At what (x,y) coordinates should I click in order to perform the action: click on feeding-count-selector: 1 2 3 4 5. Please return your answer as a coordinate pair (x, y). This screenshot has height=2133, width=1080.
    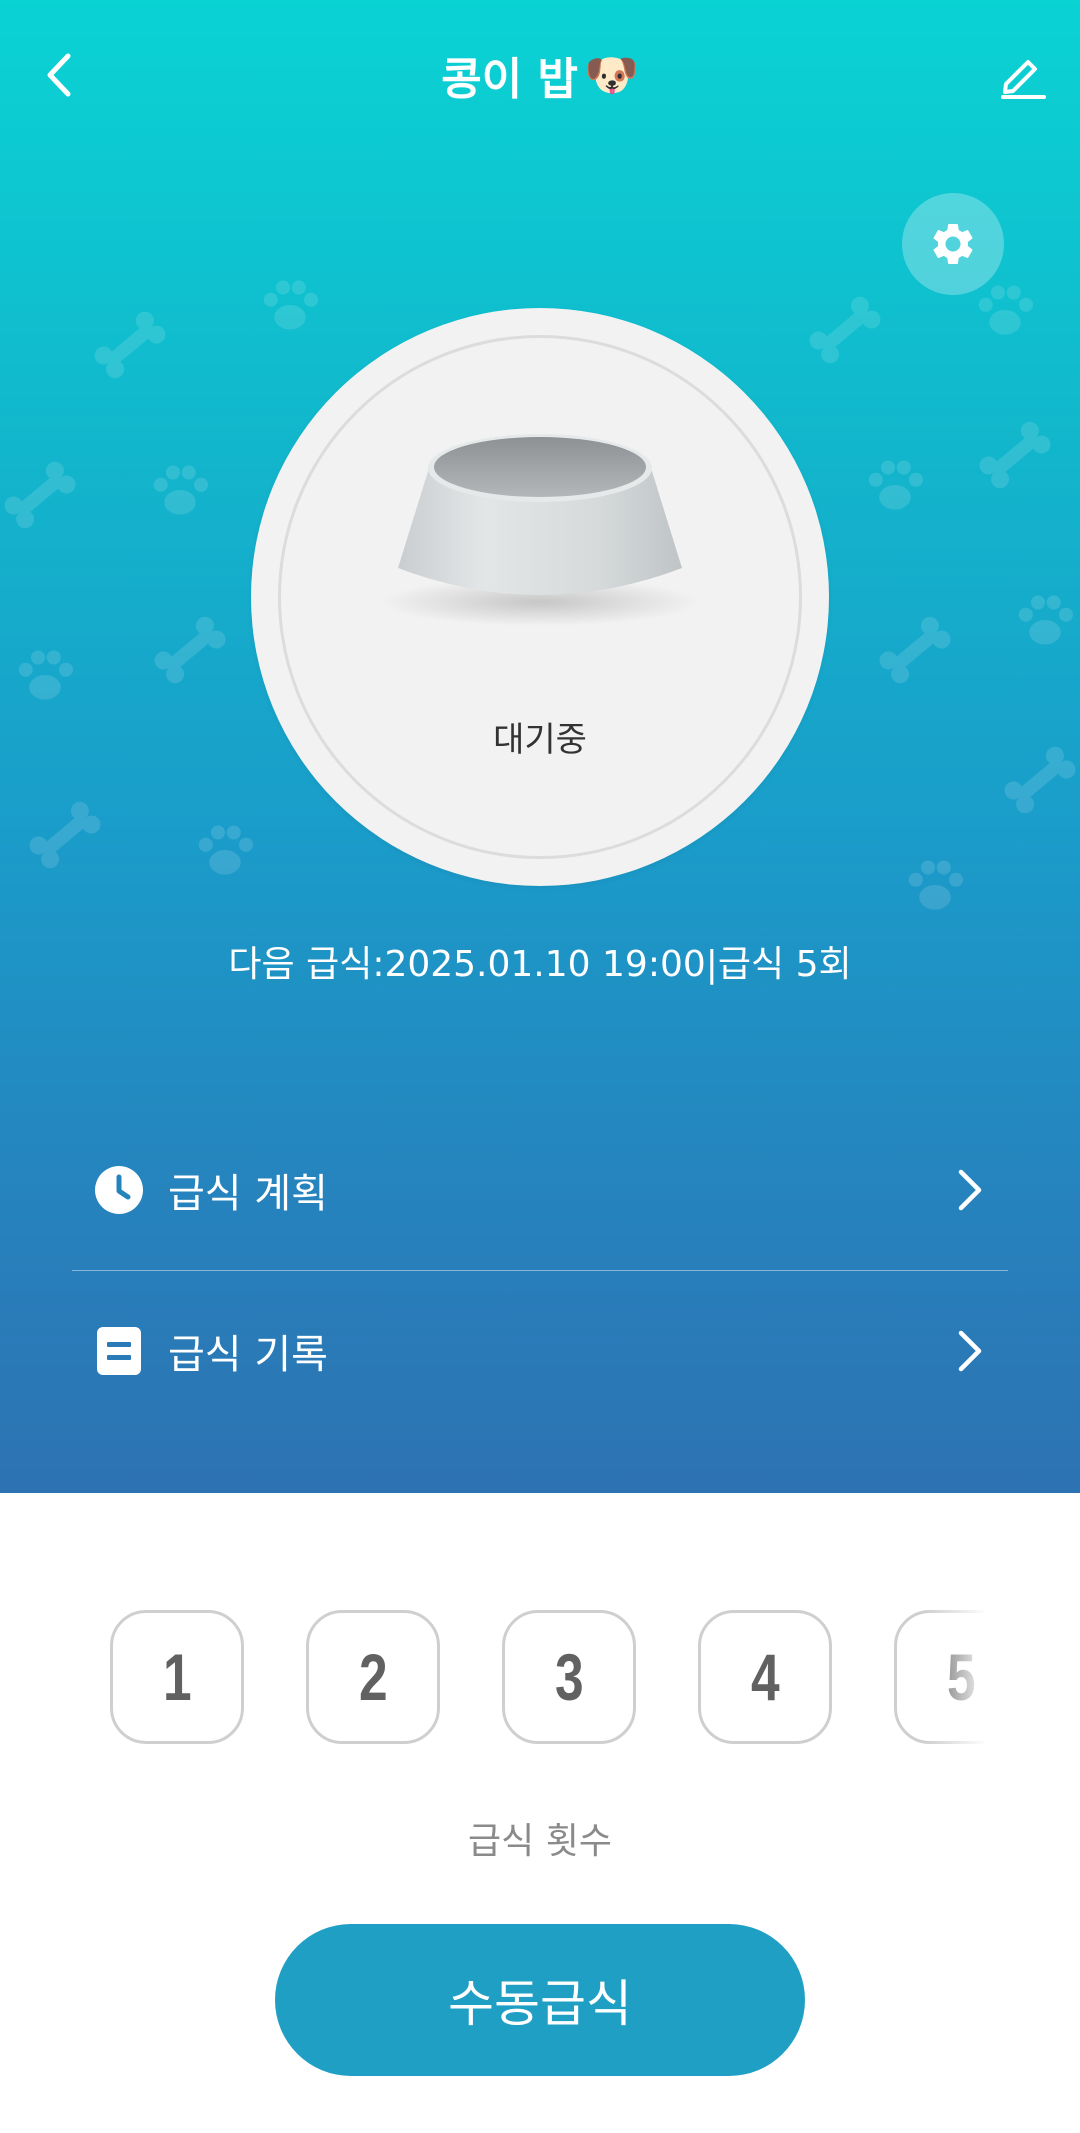
    Looking at the image, I should click on (547, 1679).